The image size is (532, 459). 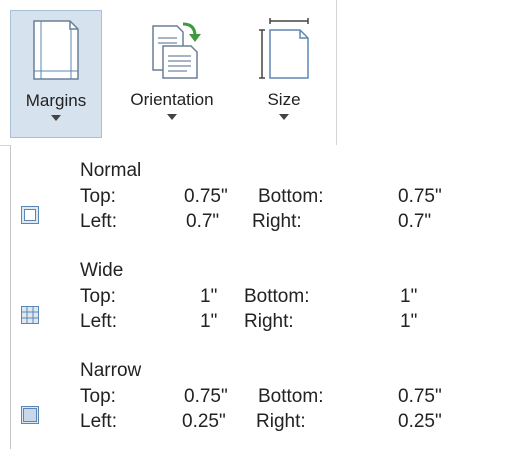 I want to click on right-value: 0.25", so click(x=420, y=421).